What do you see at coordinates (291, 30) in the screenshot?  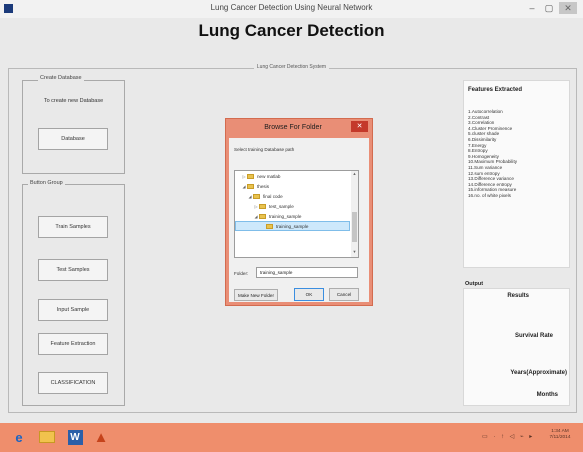 I see `page-title: Lung Cancer Detection` at bounding box center [291, 30].